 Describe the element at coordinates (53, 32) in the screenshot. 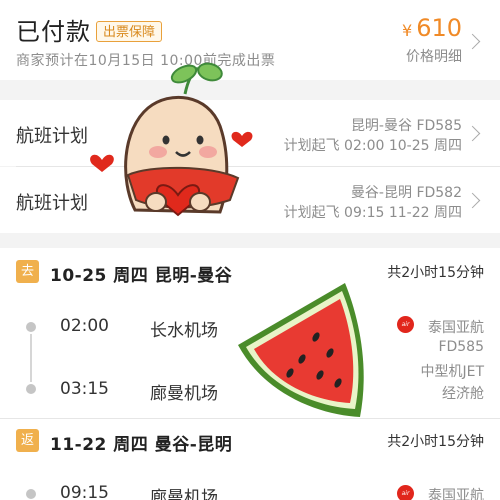

I see `order-status: 已付款` at that location.